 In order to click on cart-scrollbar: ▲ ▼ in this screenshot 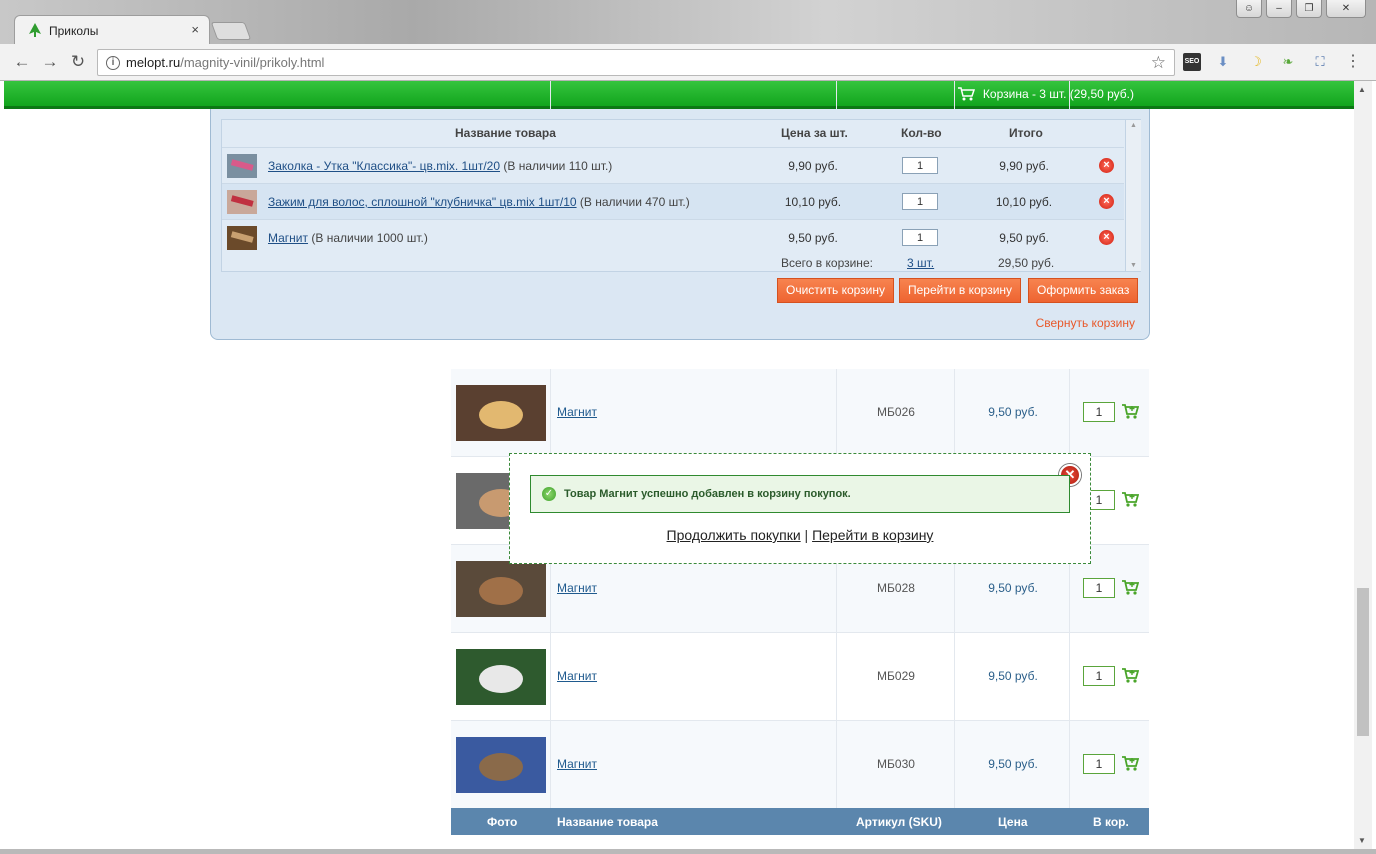, I will do `click(1133, 195)`.